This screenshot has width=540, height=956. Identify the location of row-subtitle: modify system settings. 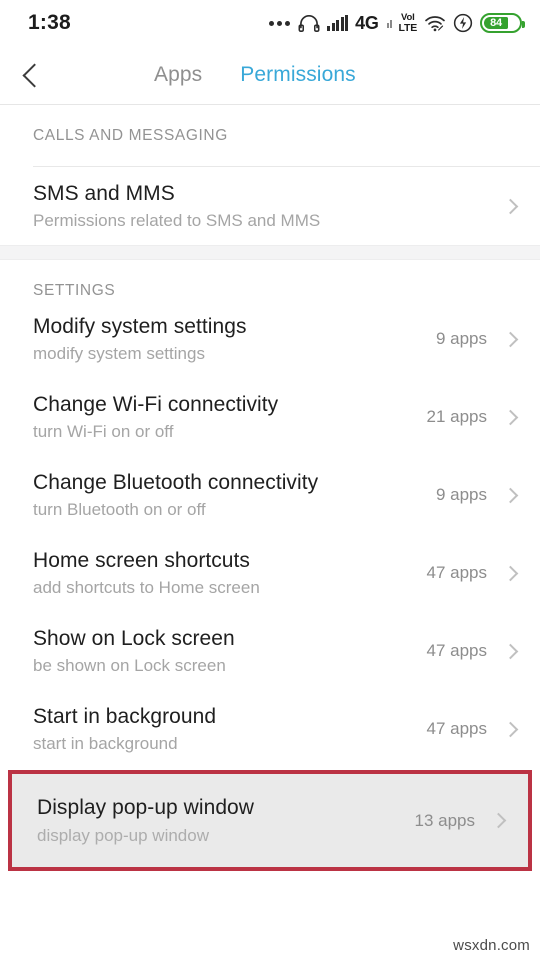
(119, 353).